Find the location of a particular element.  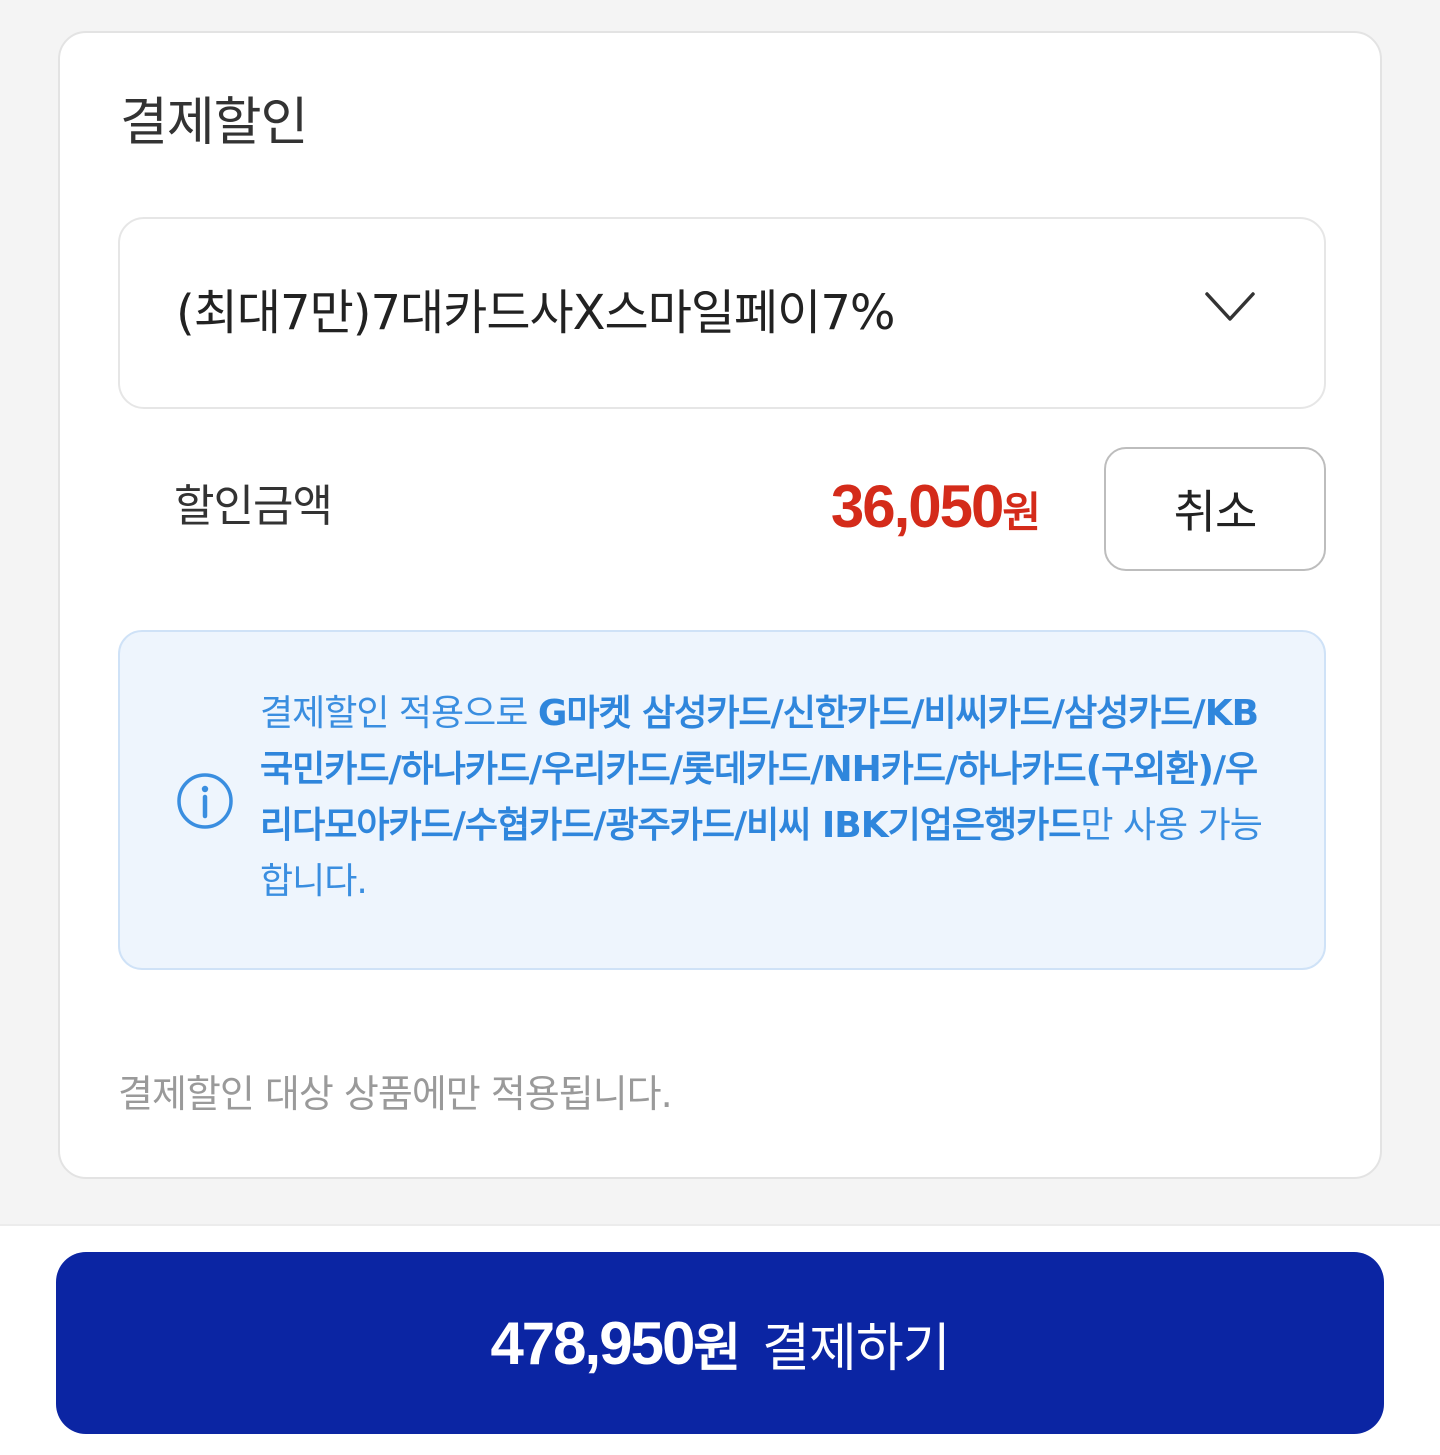

pay-amount-unit: 원 is located at coordinates (717, 1348).